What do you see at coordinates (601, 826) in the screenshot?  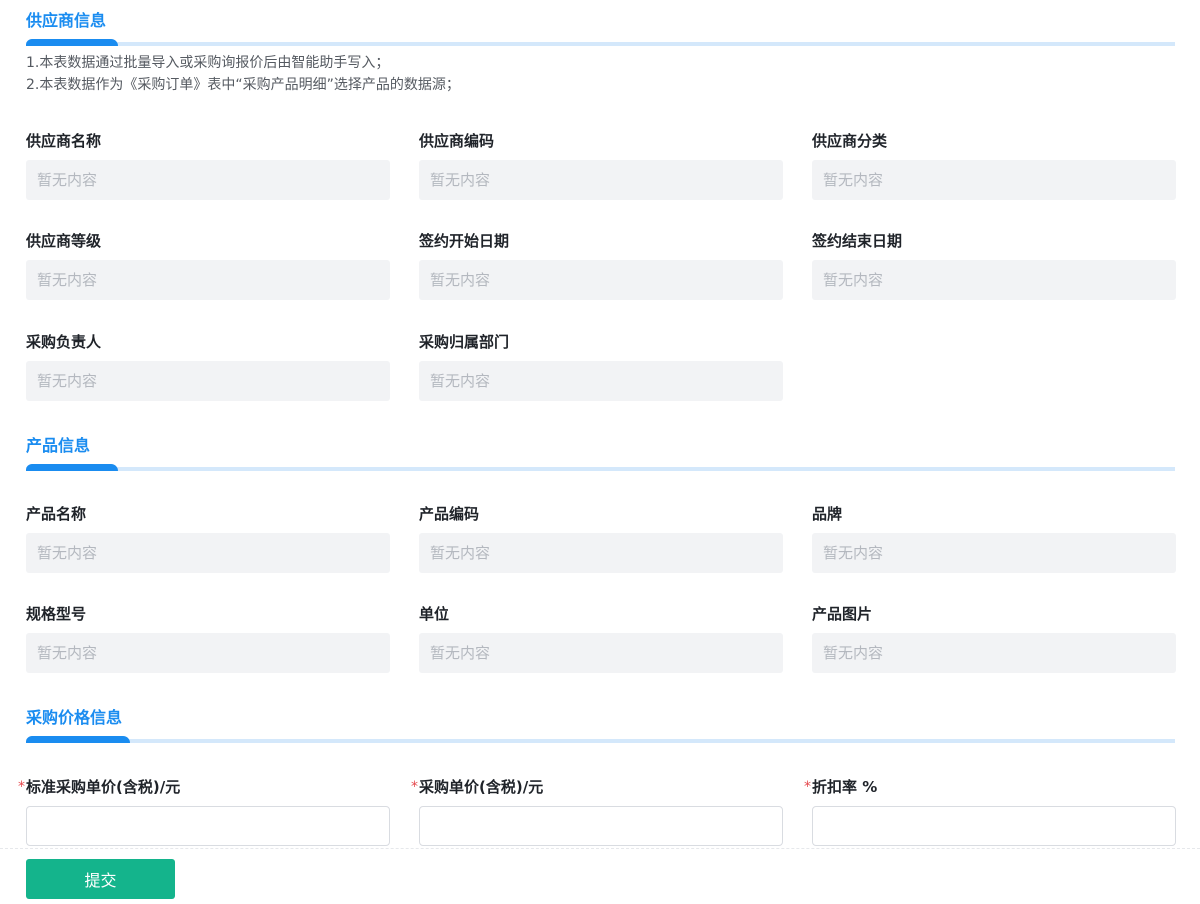 I see `unit-price-input` at bounding box center [601, 826].